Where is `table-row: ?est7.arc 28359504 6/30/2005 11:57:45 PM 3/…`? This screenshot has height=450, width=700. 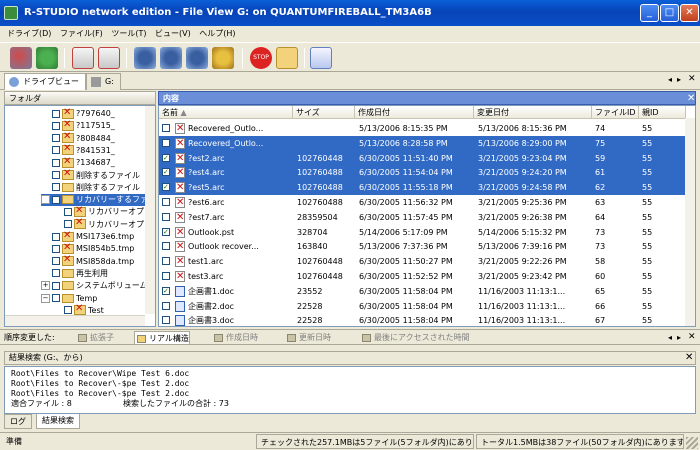
table-row: ?est7.arc 28359504 6/30/2005 11:57:45 PM 3/… is located at coordinates (422, 217).